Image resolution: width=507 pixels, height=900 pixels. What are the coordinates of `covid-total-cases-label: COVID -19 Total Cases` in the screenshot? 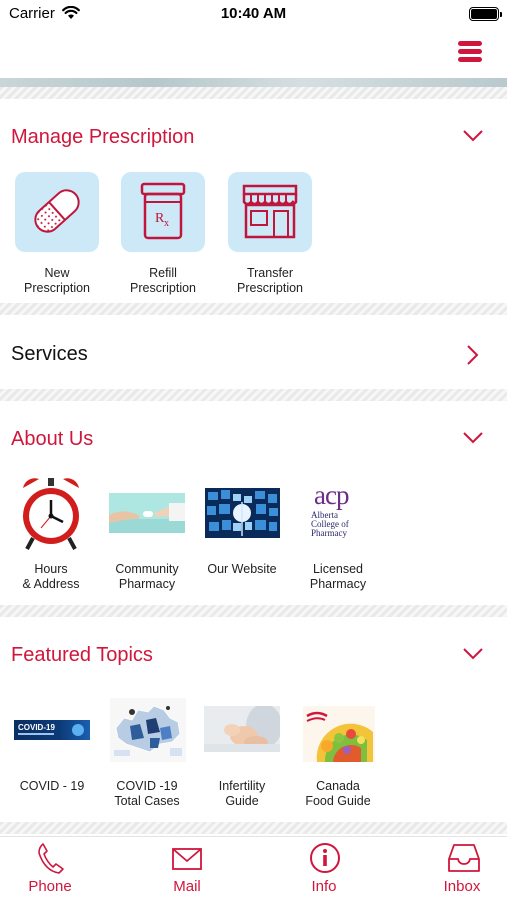 It's located at (147, 793).